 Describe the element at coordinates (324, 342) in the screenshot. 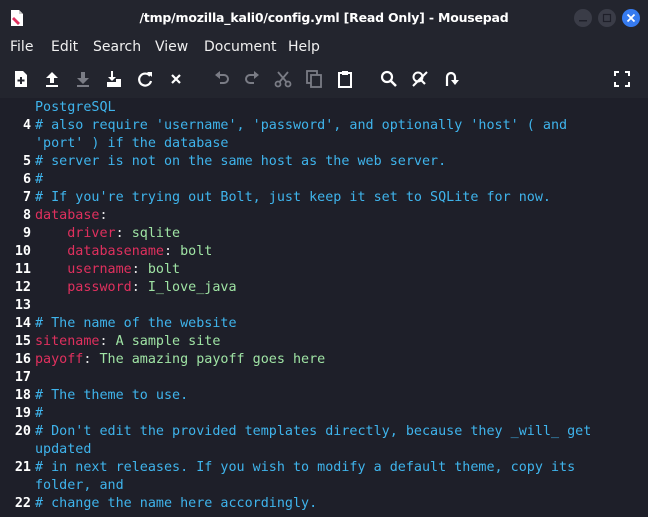

I see `editor-line: 15 sitename: A sample site` at that location.